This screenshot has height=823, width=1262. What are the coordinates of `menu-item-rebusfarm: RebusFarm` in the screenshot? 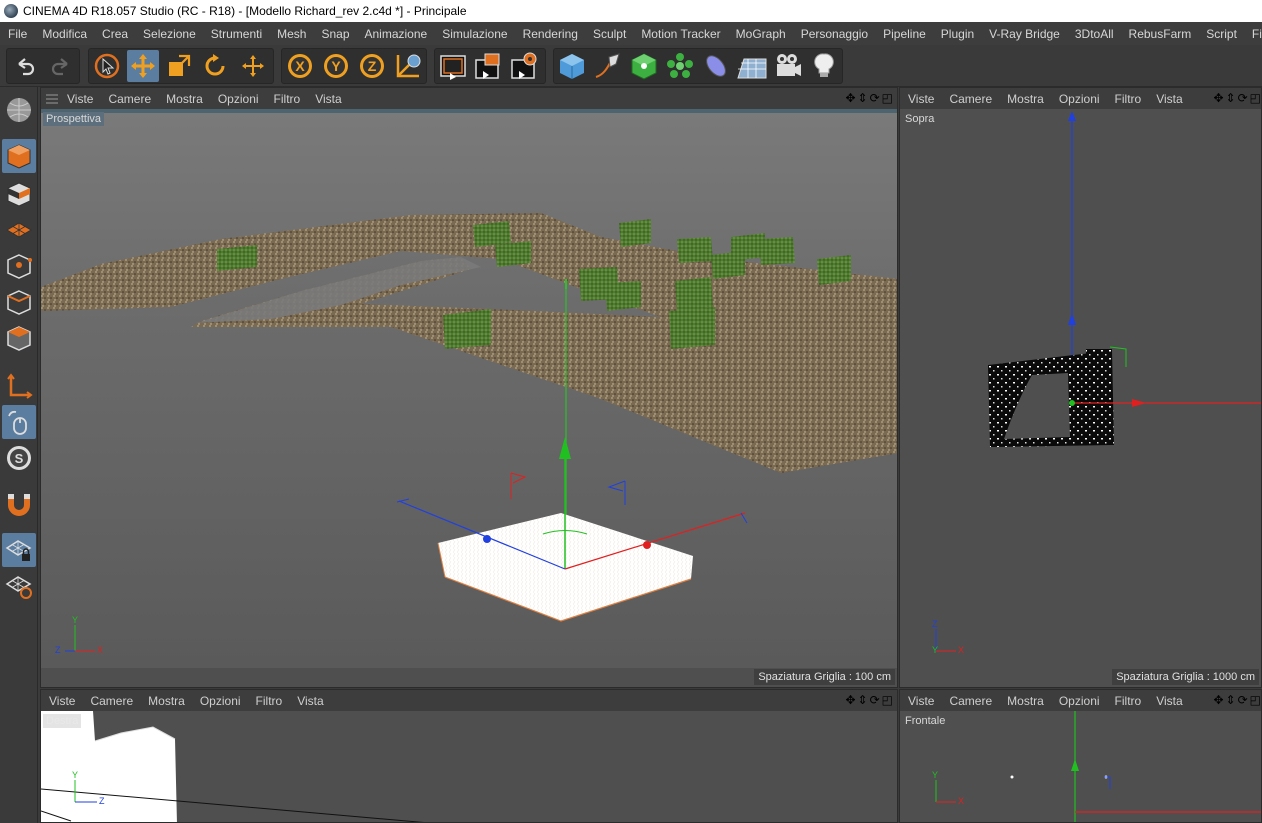 It's located at (1160, 34).